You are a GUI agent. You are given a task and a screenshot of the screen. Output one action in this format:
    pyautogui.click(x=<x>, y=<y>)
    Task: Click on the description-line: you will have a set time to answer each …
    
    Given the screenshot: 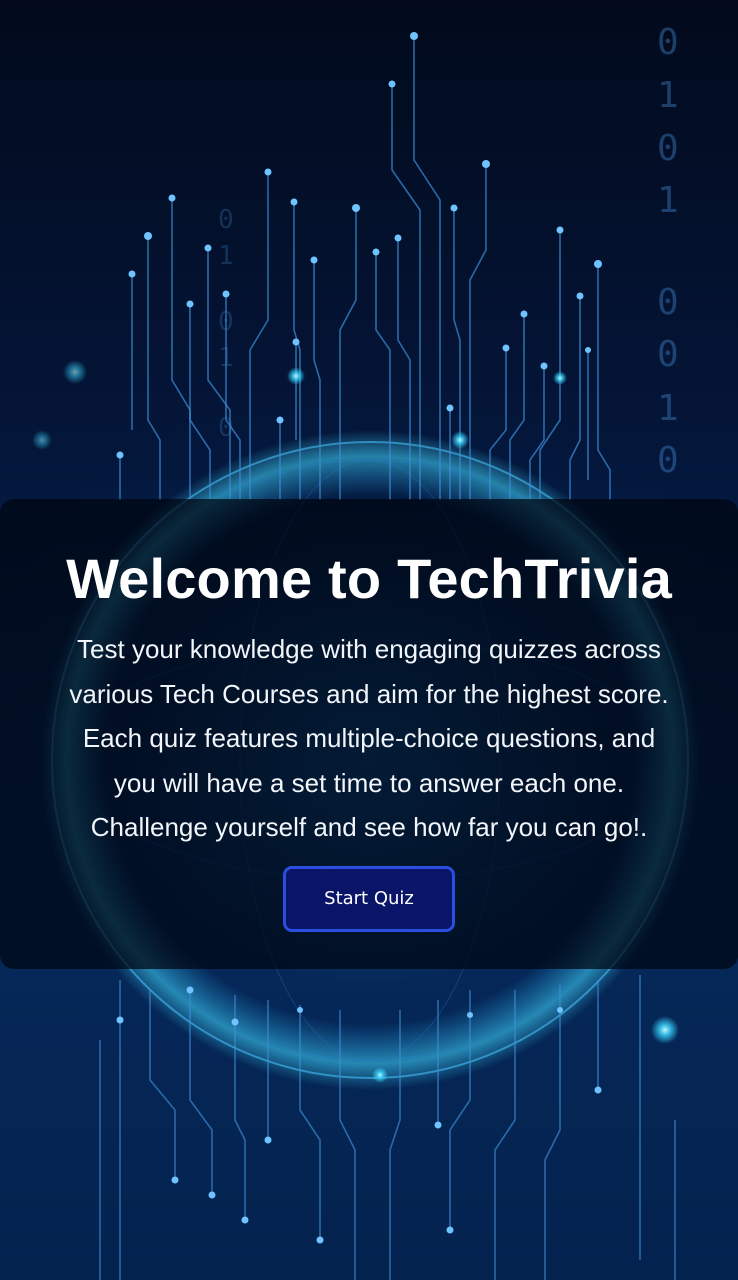 What is the action you would take?
    pyautogui.click(x=369, y=782)
    